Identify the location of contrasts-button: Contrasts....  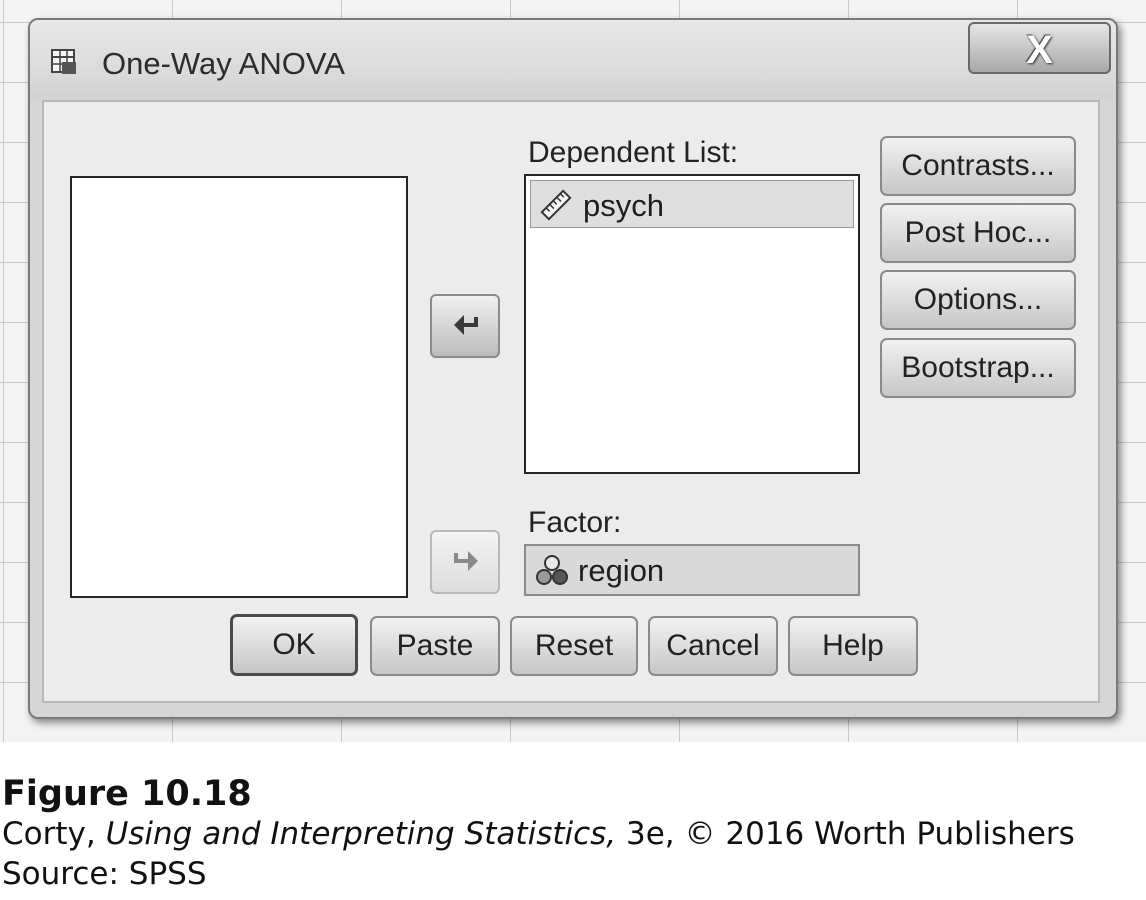
(978, 166).